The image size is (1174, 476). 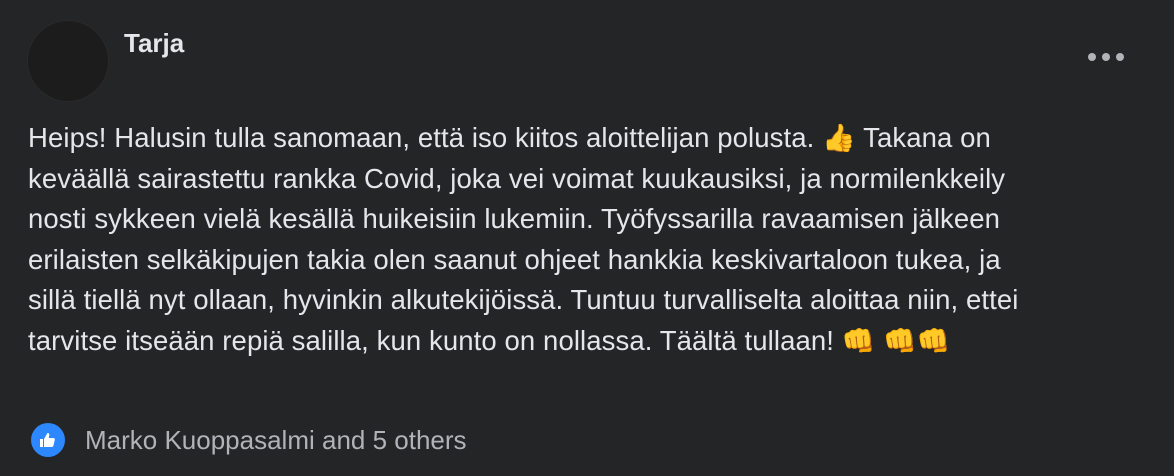 I want to click on like-icon, so click(x=48, y=440).